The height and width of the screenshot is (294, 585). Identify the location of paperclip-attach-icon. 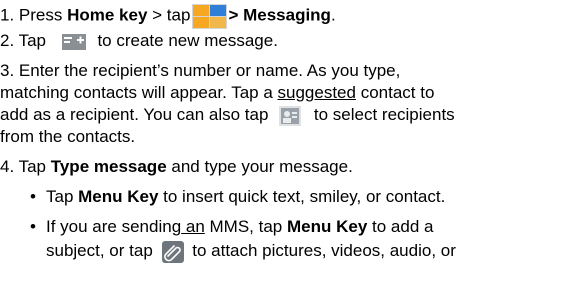
(172, 251).